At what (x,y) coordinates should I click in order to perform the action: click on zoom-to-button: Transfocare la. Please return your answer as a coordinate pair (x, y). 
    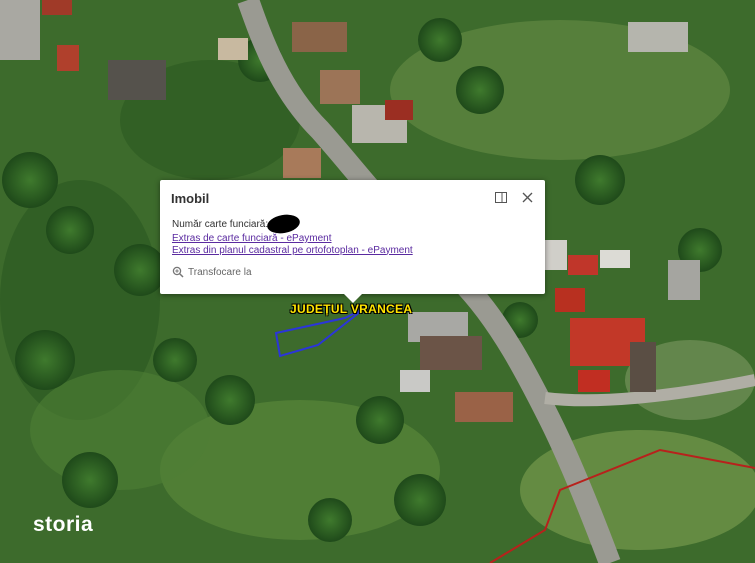
    Looking at the image, I should click on (212, 272).